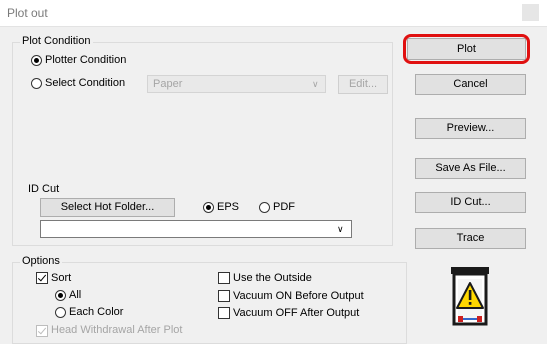 This screenshot has height=344, width=547. Describe the element at coordinates (61, 278) in the screenshot. I see `sort-label: Sort` at that location.